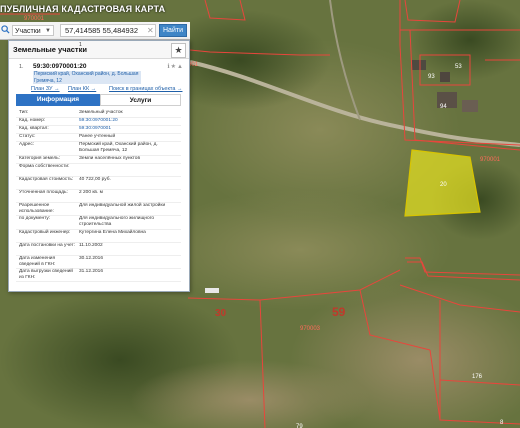 The image size is (520, 428). I want to click on search-icon, so click(5, 29).